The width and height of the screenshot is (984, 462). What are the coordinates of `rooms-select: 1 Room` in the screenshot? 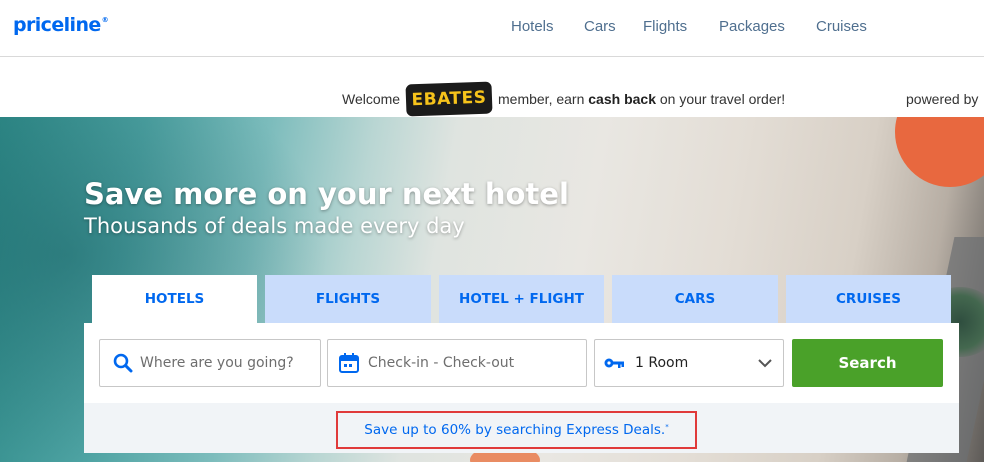 It's located at (689, 363).